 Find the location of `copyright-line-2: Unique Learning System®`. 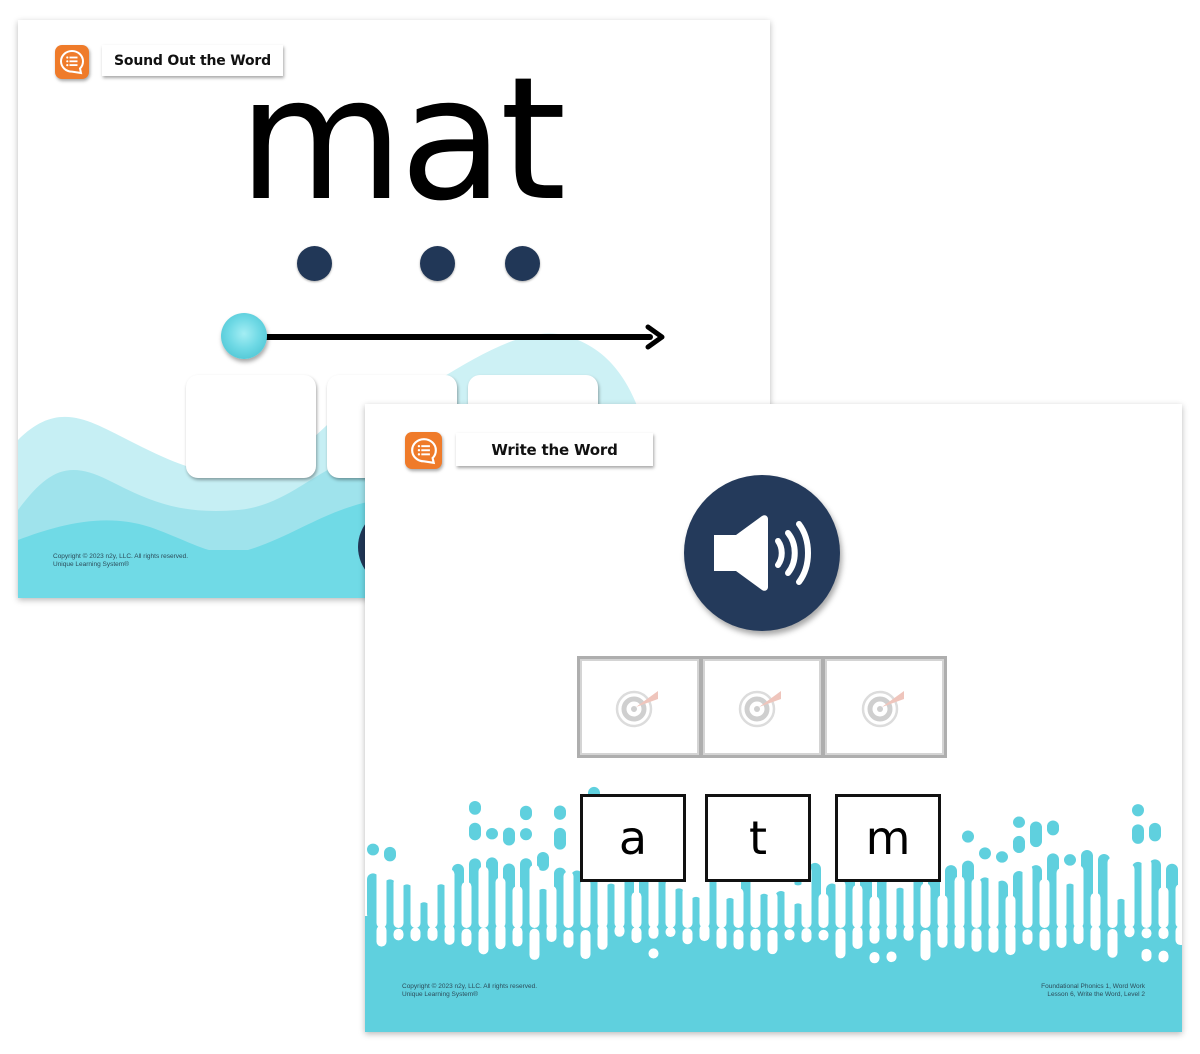

copyright-line-2: Unique Learning System® is located at coordinates (440, 994).